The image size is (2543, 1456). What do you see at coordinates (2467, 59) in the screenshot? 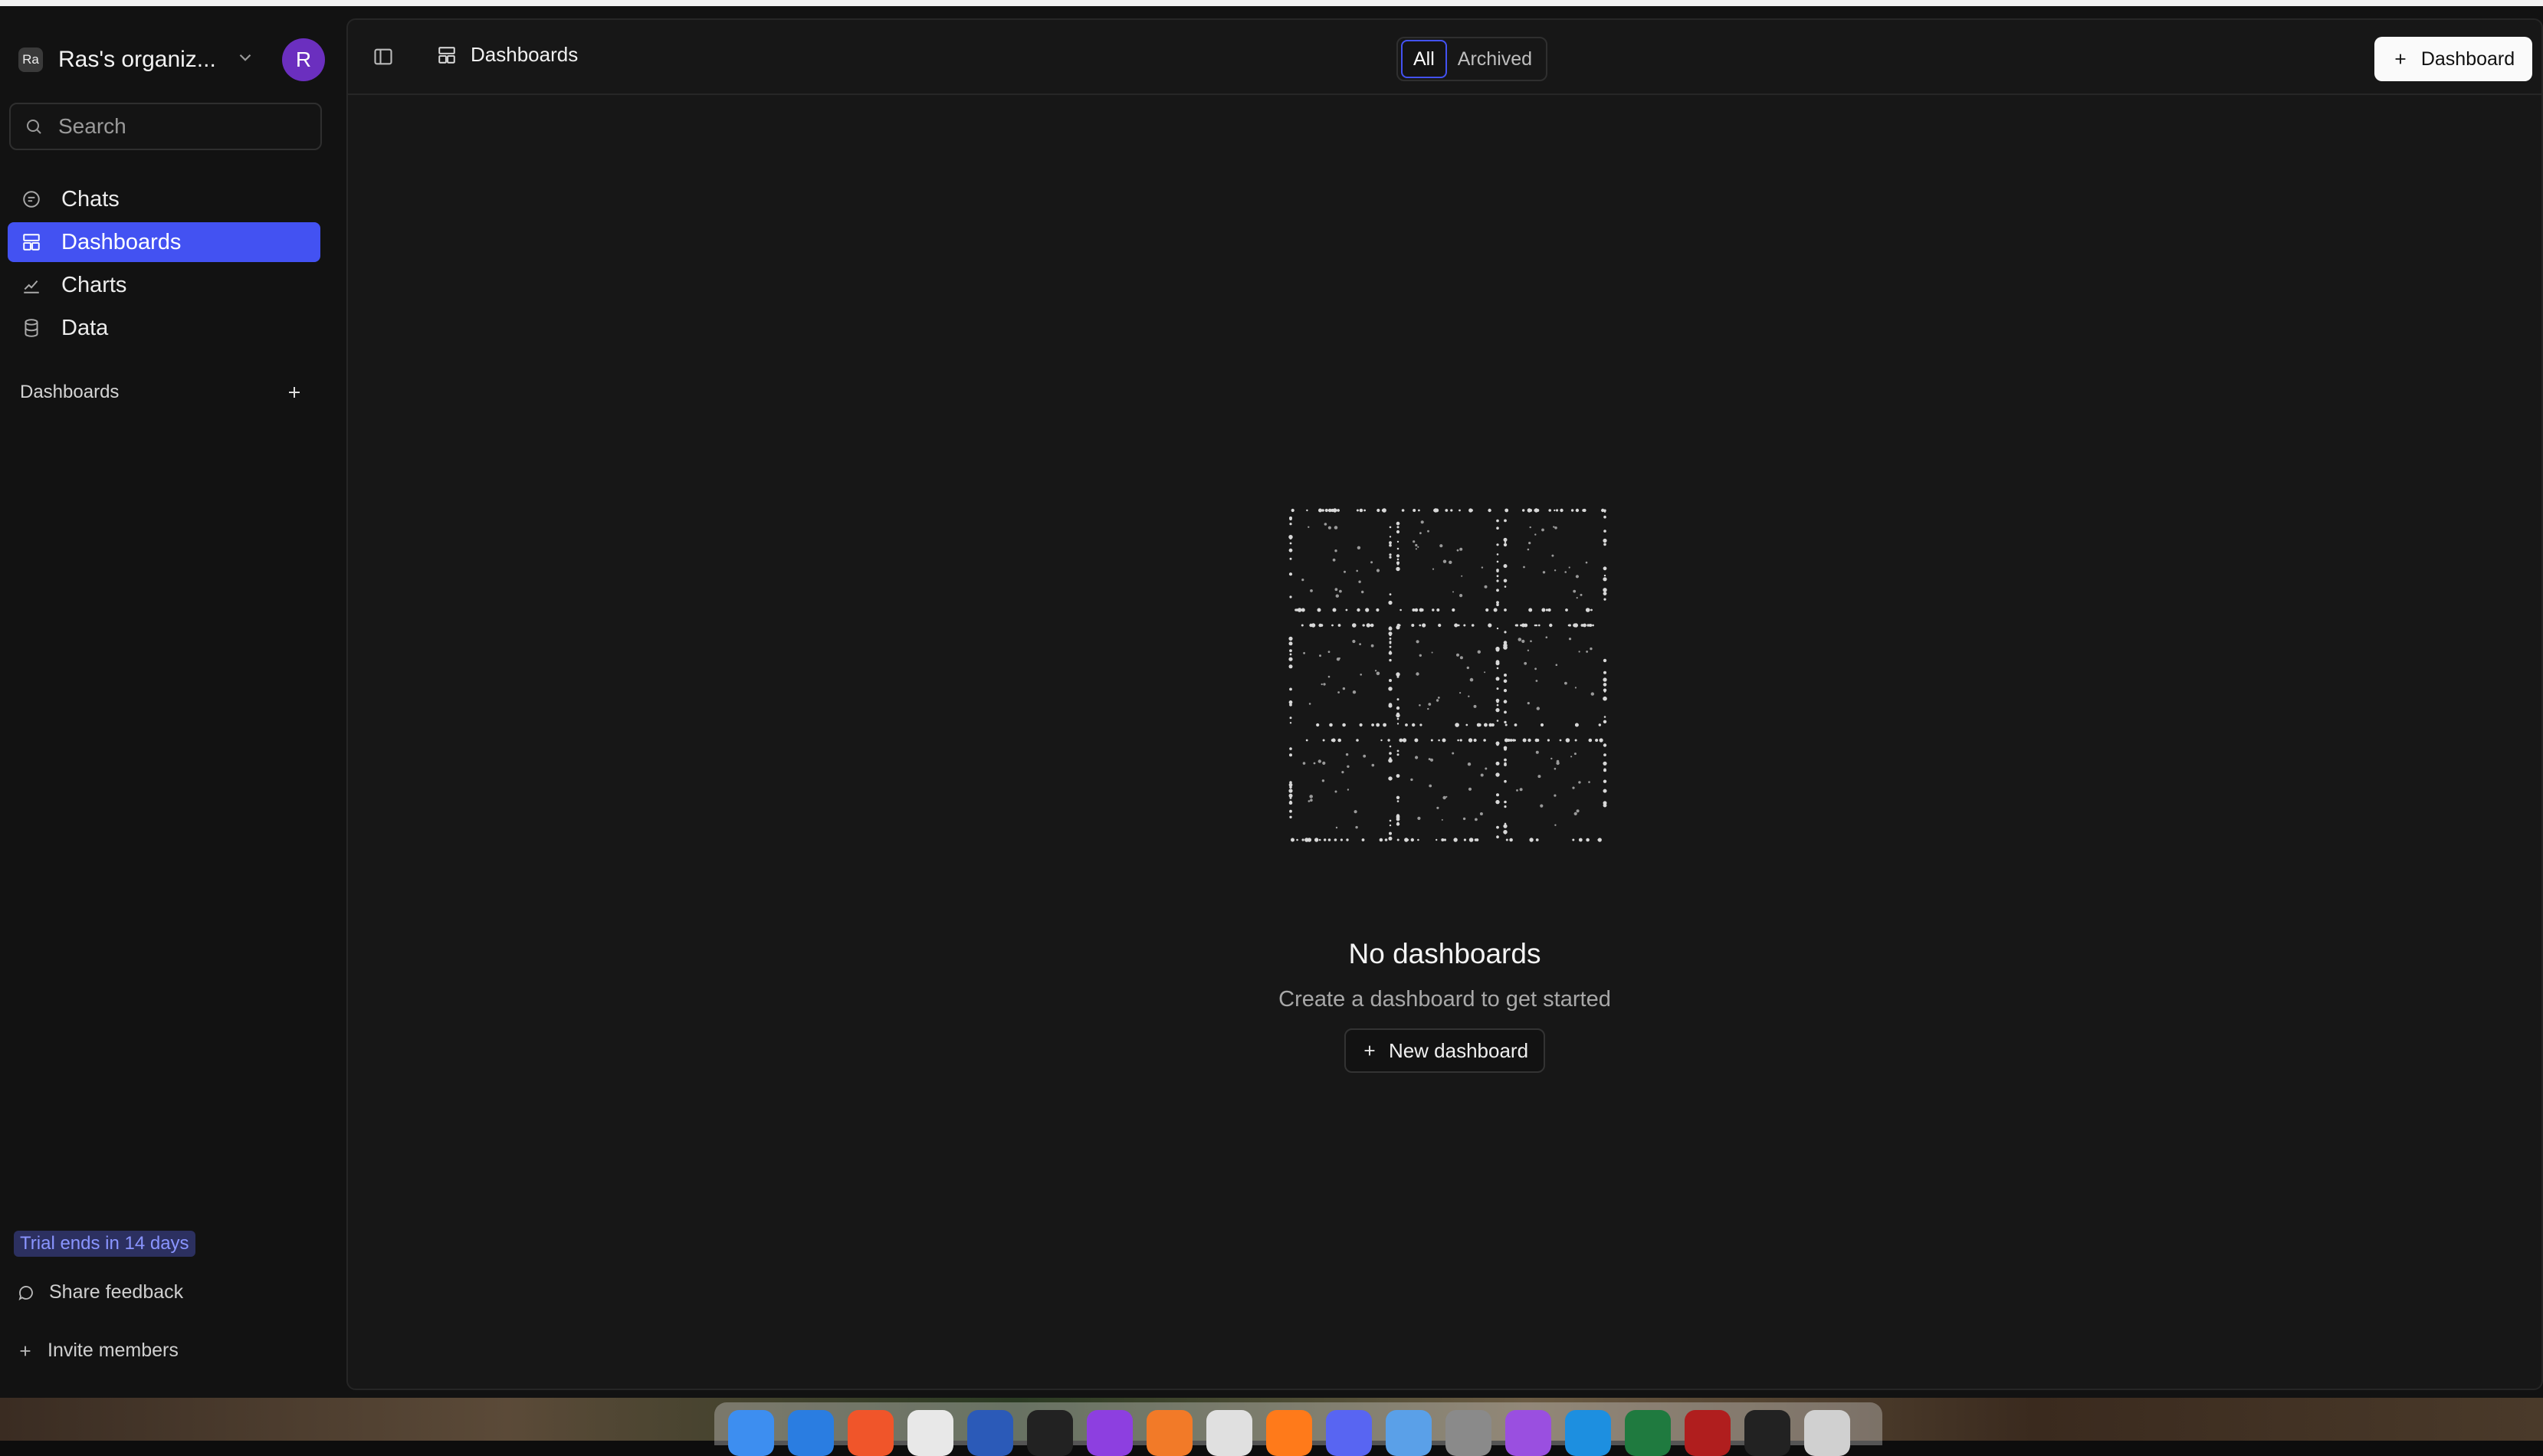
I see `add-dashboard-label: Dashboard` at bounding box center [2467, 59].